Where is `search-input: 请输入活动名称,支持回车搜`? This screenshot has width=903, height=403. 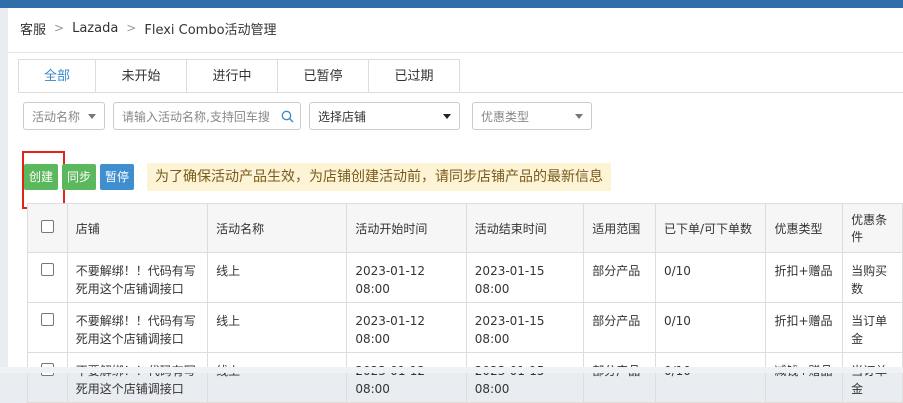
search-input: 请输入活动名称,支持回车搜 is located at coordinates (207, 116).